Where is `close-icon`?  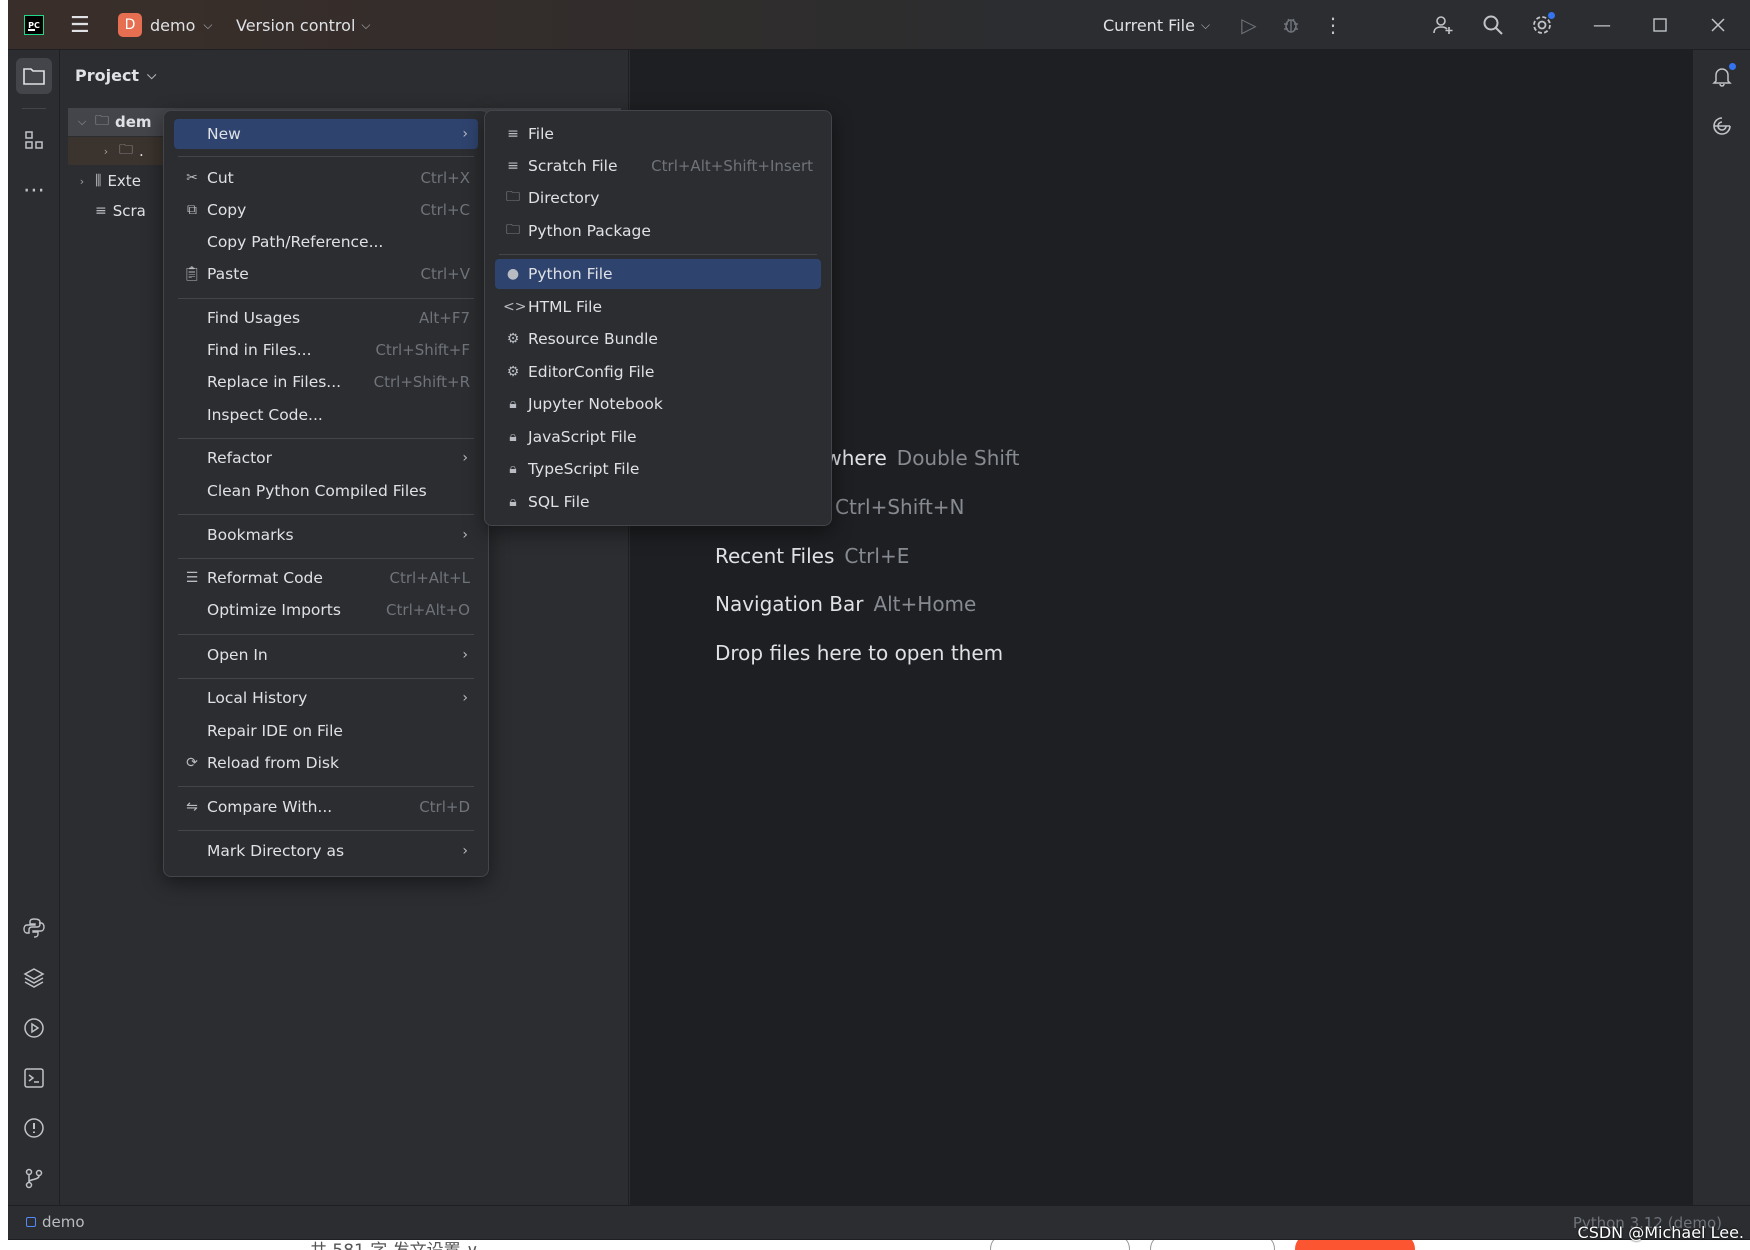
close-icon is located at coordinates (1718, 25).